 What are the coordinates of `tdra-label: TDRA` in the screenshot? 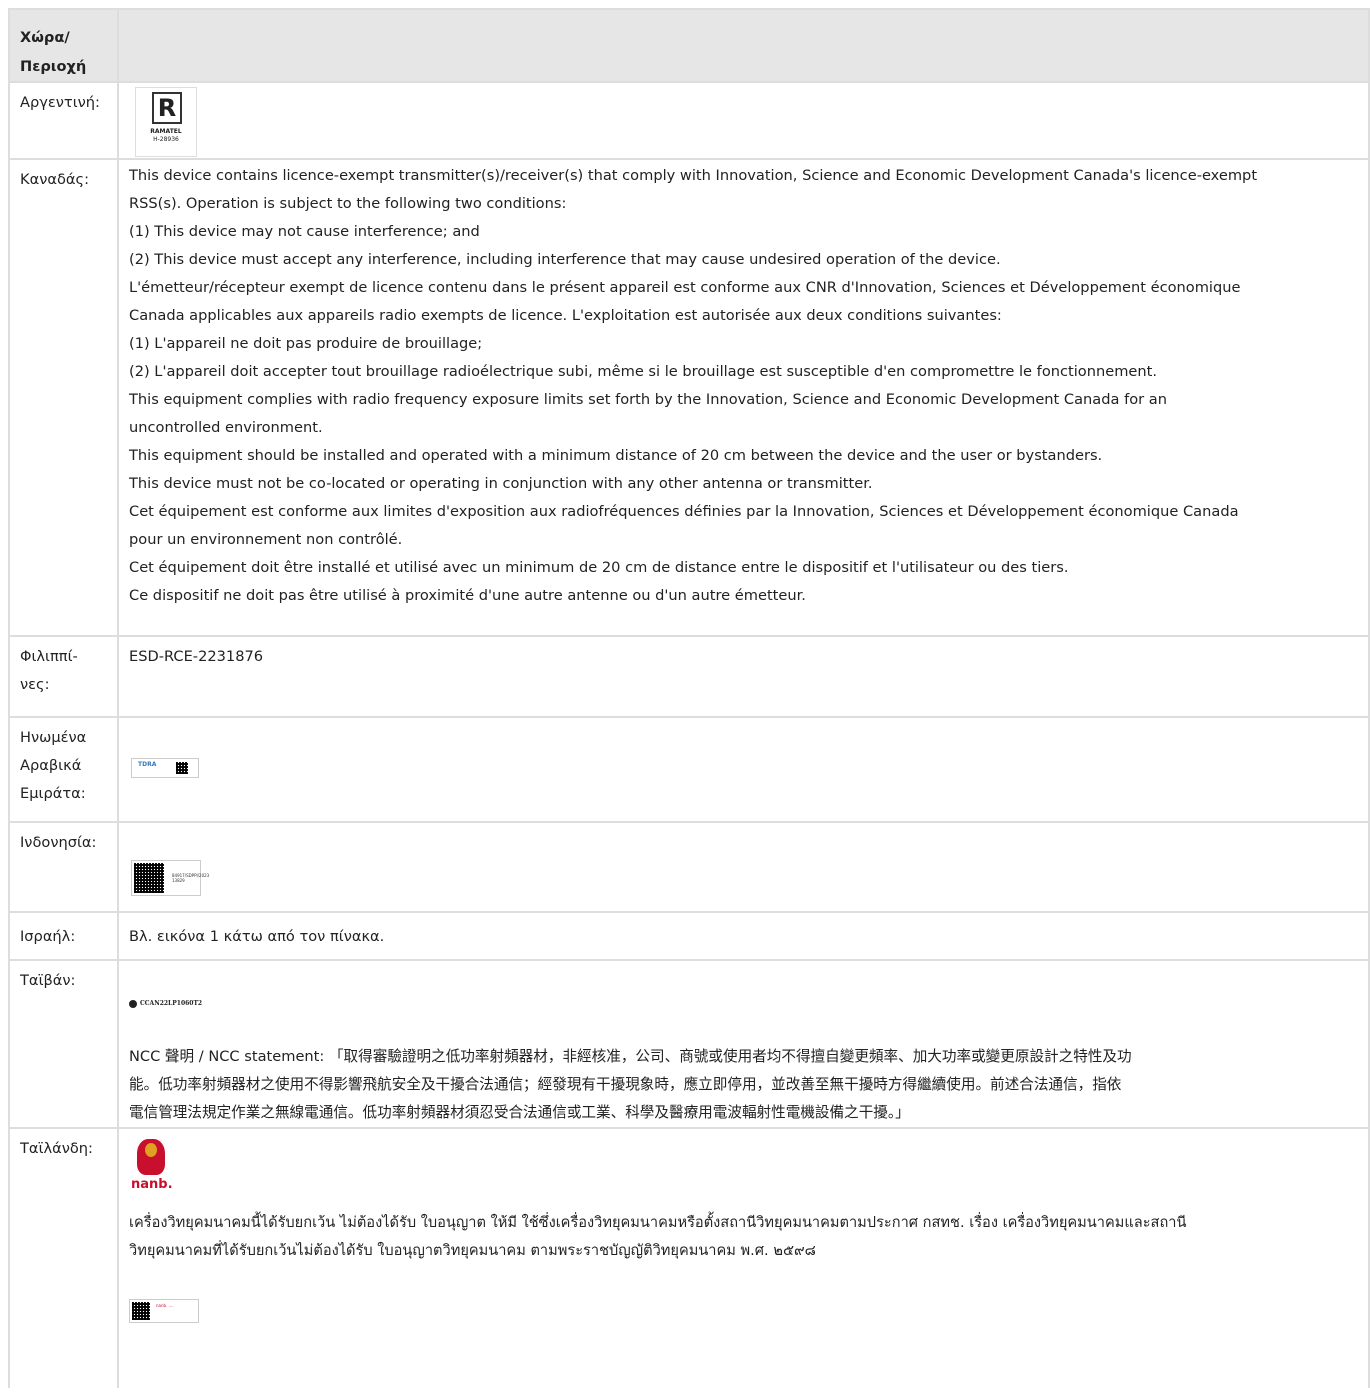 It's located at (165, 768).